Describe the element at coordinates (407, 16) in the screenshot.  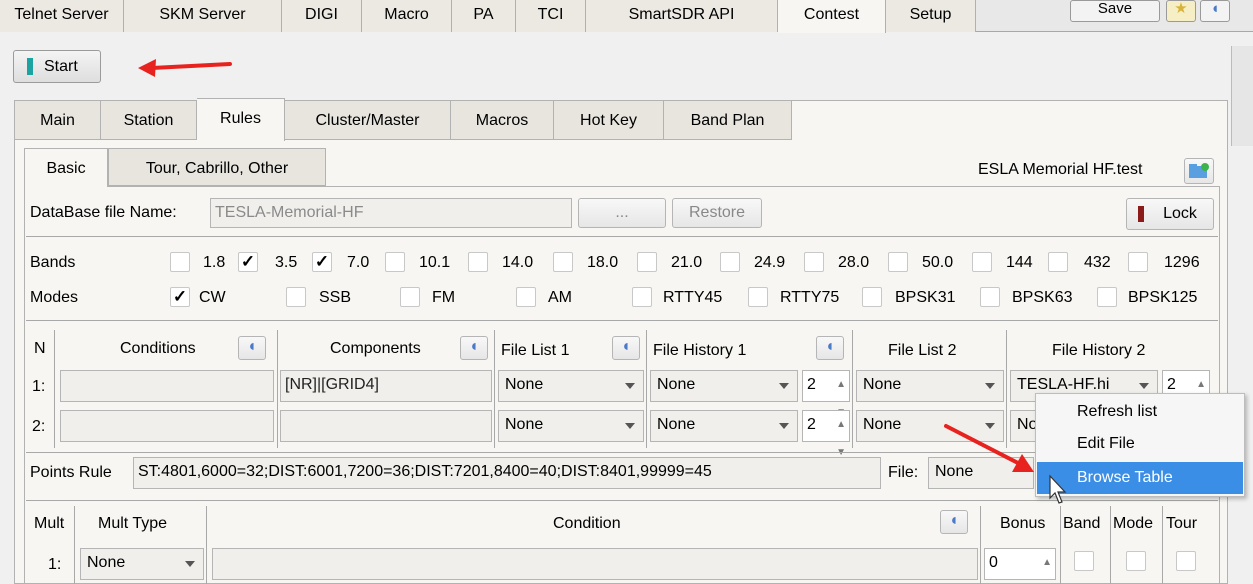
I see `tab-macro: Macro` at that location.